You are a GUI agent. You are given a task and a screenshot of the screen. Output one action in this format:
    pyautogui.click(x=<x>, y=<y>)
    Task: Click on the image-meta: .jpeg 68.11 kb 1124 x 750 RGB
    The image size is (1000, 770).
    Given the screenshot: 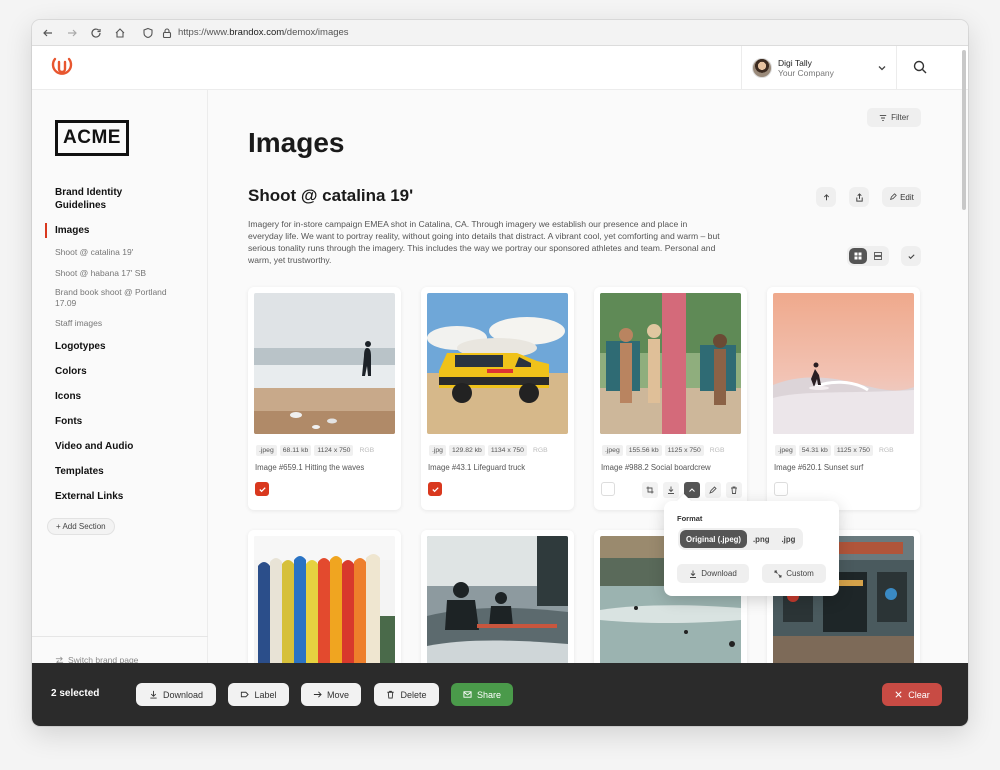 What is the action you would take?
    pyautogui.click(x=316, y=450)
    